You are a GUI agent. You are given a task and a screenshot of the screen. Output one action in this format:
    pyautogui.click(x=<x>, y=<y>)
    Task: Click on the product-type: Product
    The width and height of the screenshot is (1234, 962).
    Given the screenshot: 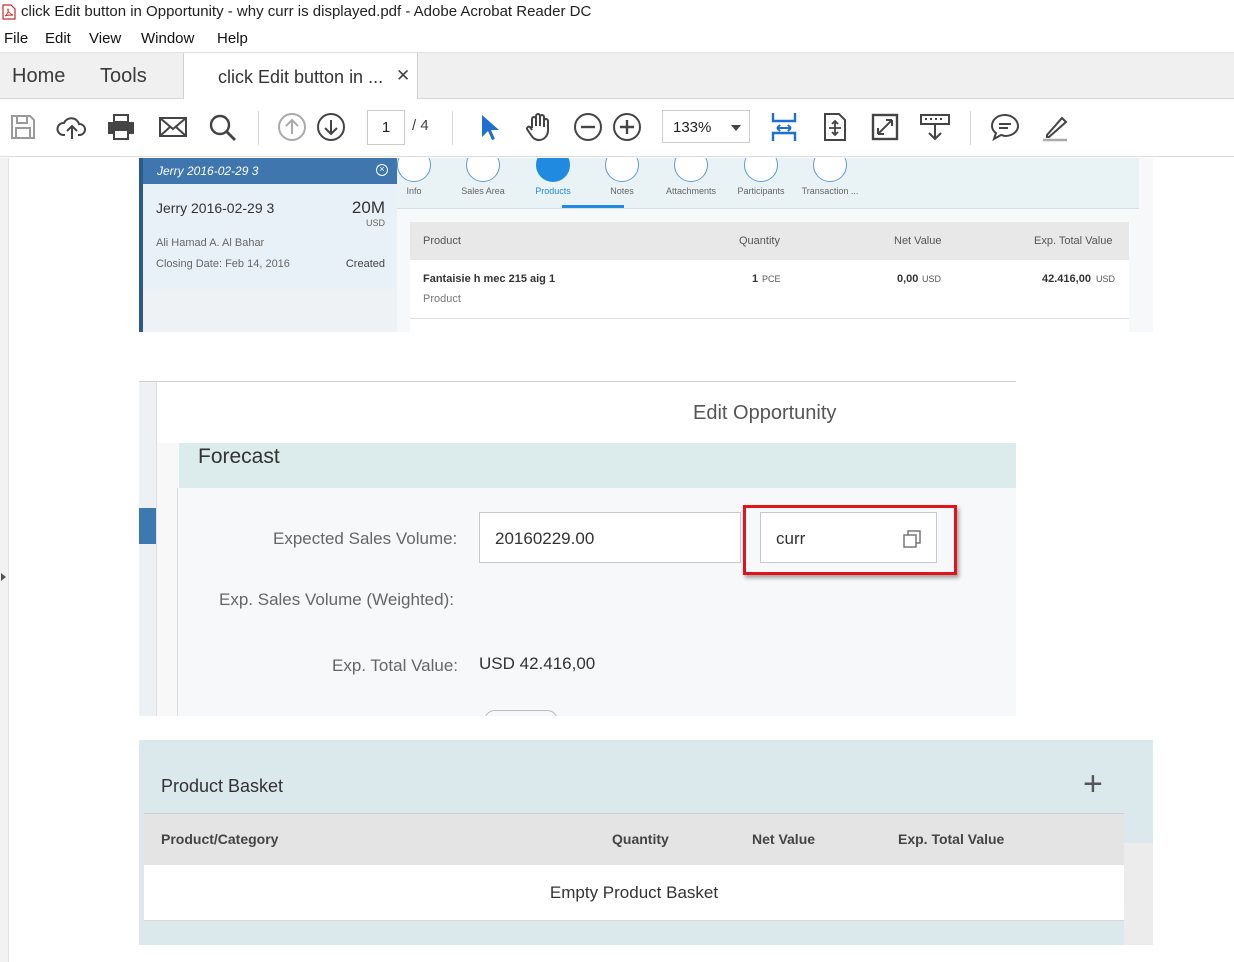 What is the action you would take?
    pyautogui.click(x=442, y=299)
    